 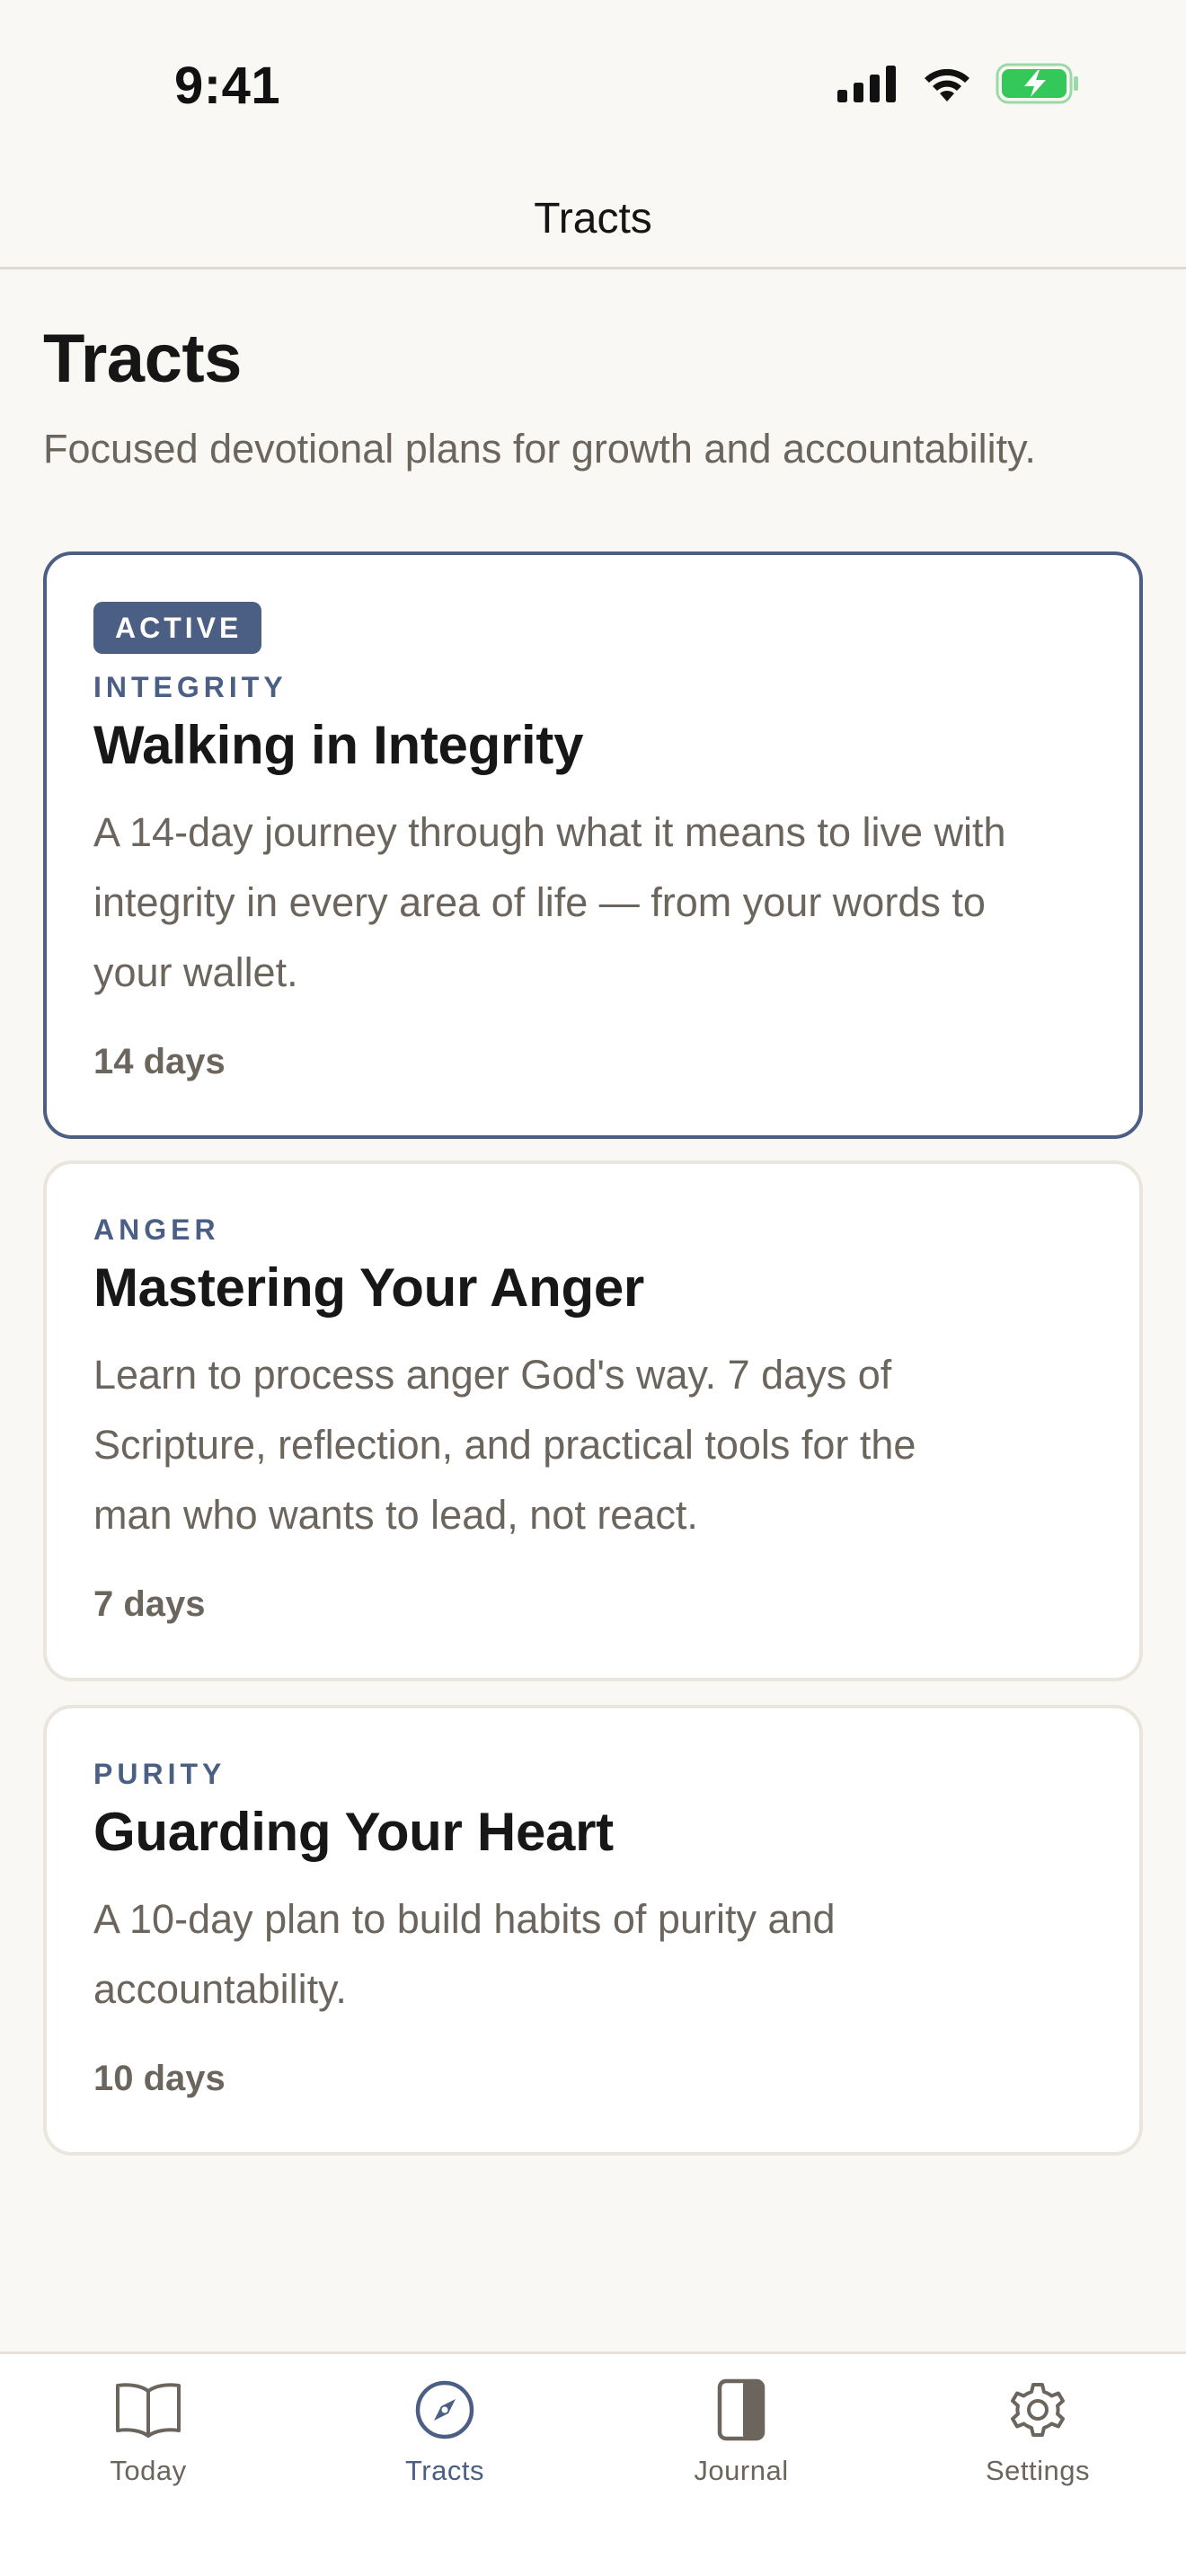 What do you see at coordinates (156, 1229) in the screenshot?
I see `tract-category: ANGER` at bounding box center [156, 1229].